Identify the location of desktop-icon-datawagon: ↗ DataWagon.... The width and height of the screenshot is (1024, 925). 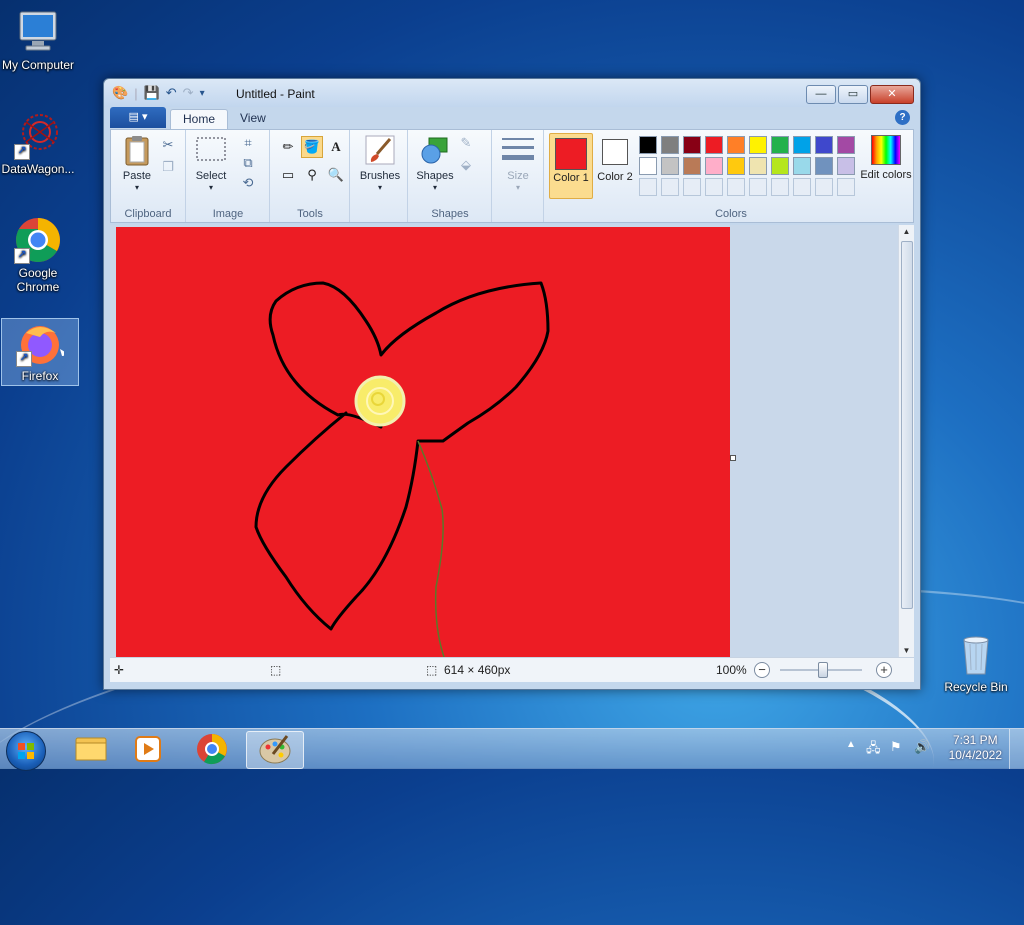
(38, 144).